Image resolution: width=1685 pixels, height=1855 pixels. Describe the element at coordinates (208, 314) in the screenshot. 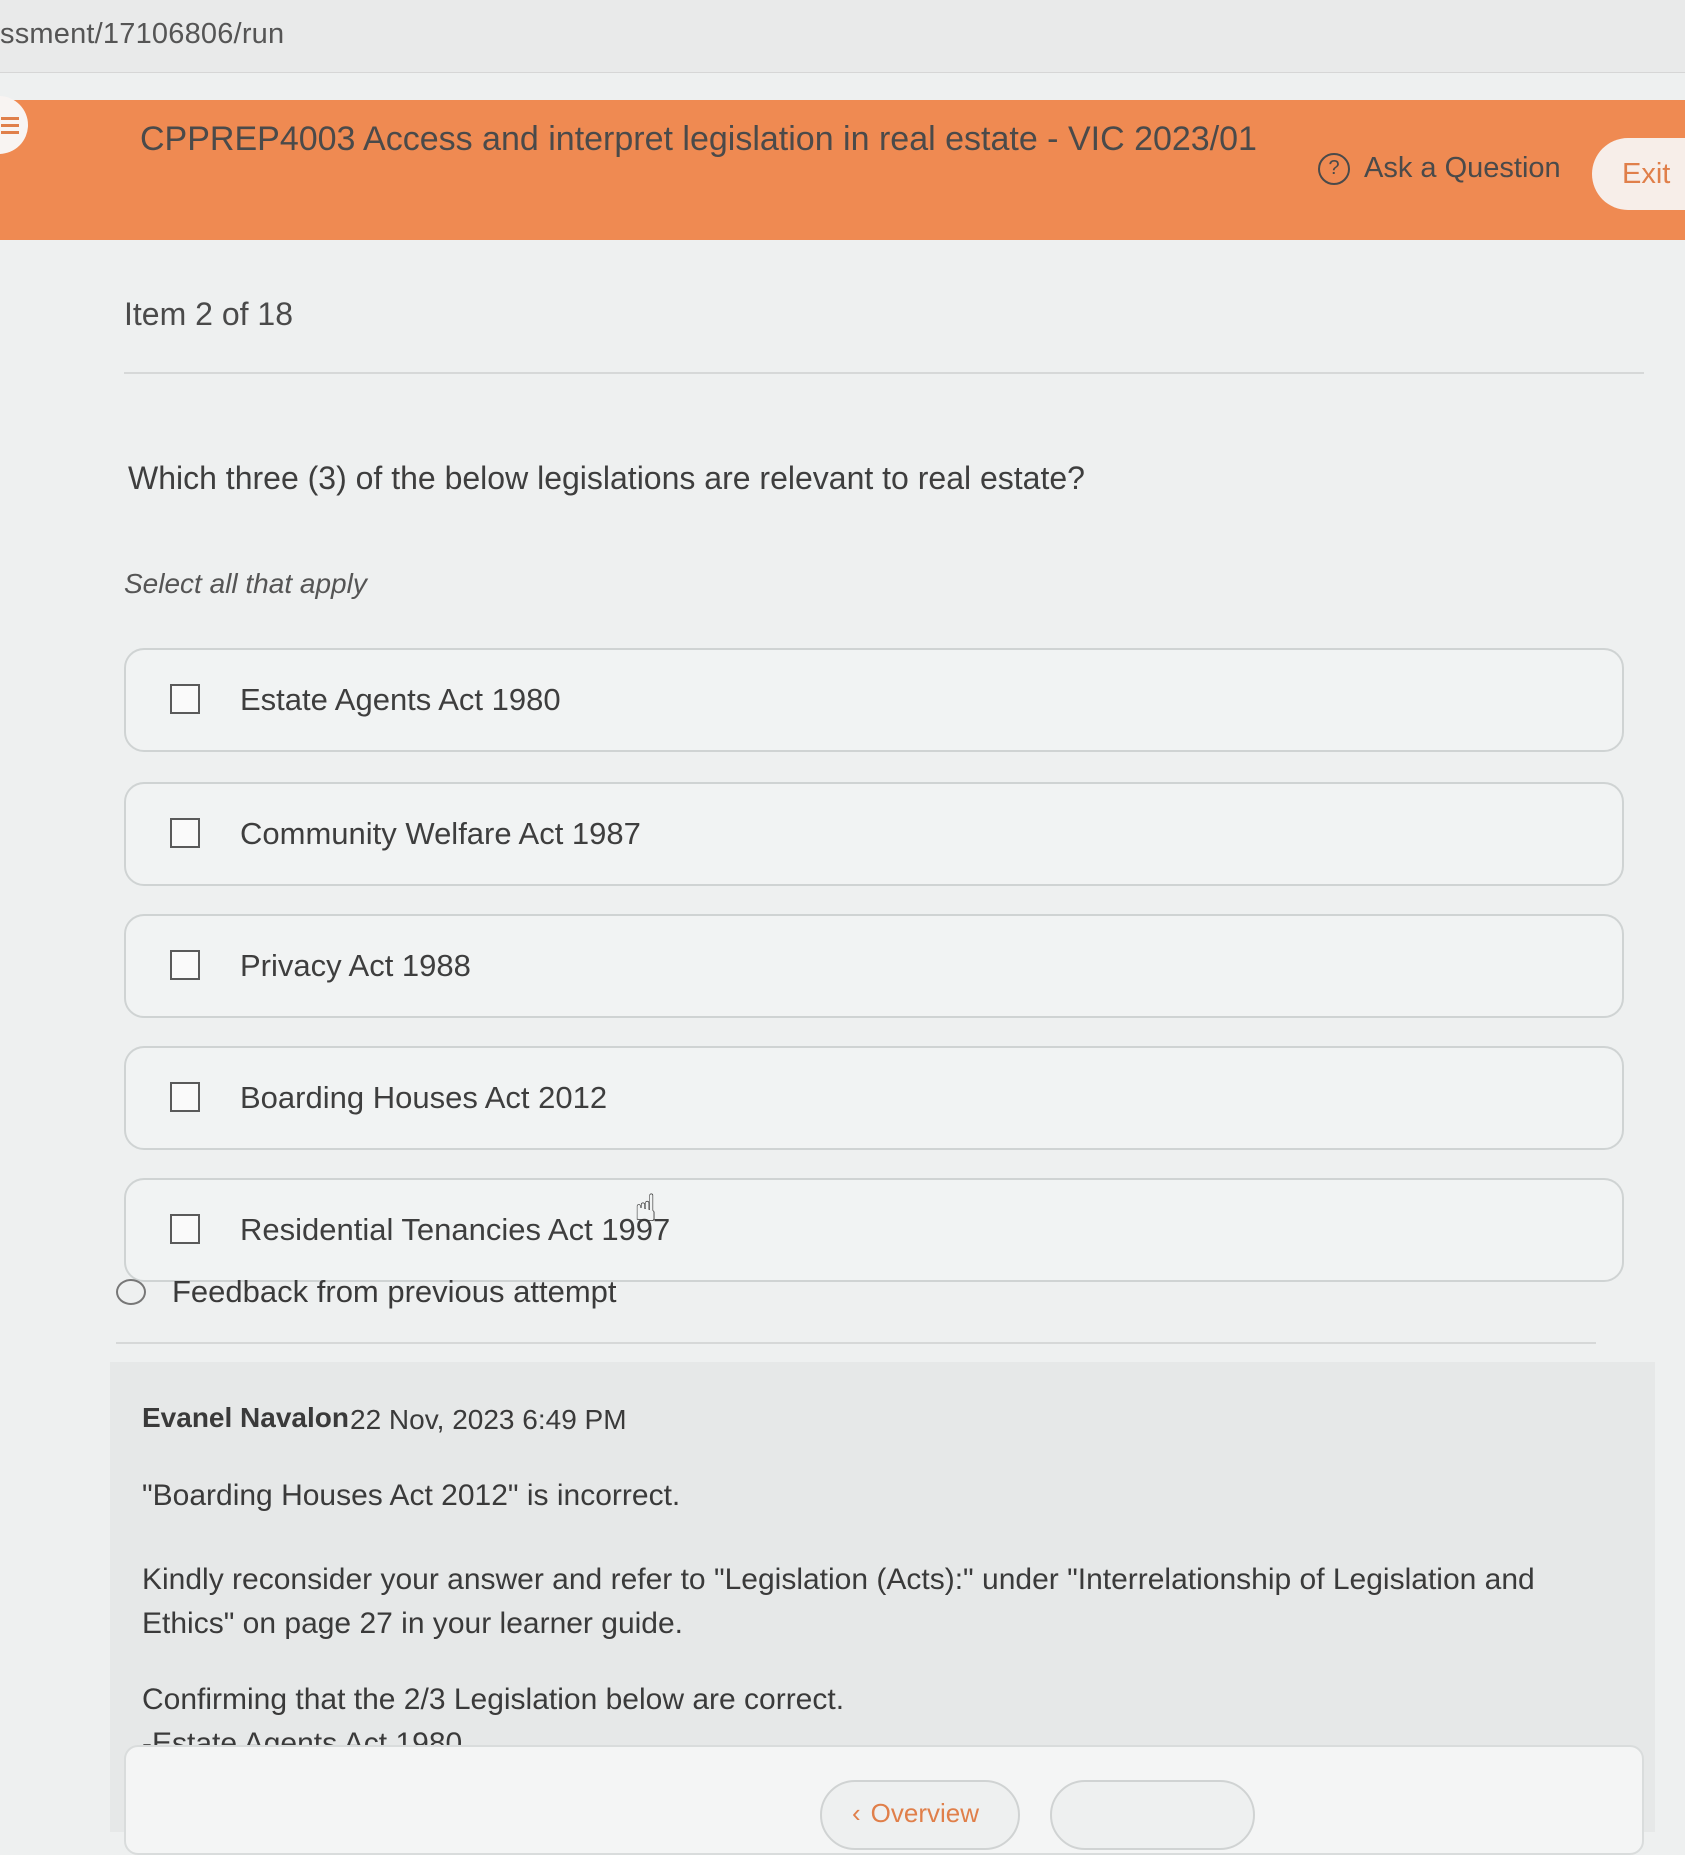

I see `item-counter: Item 2 of 18` at that location.